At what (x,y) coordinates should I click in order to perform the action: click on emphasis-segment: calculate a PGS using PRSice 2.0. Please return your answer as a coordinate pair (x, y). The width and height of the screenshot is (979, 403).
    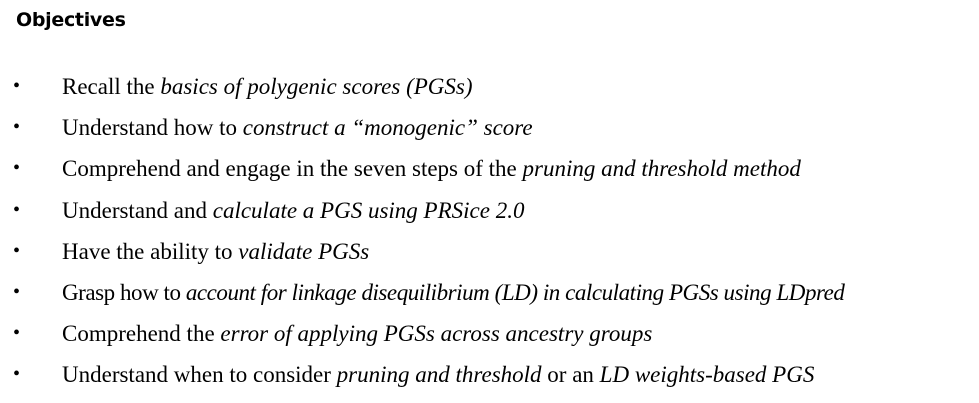
    Looking at the image, I should click on (368, 210).